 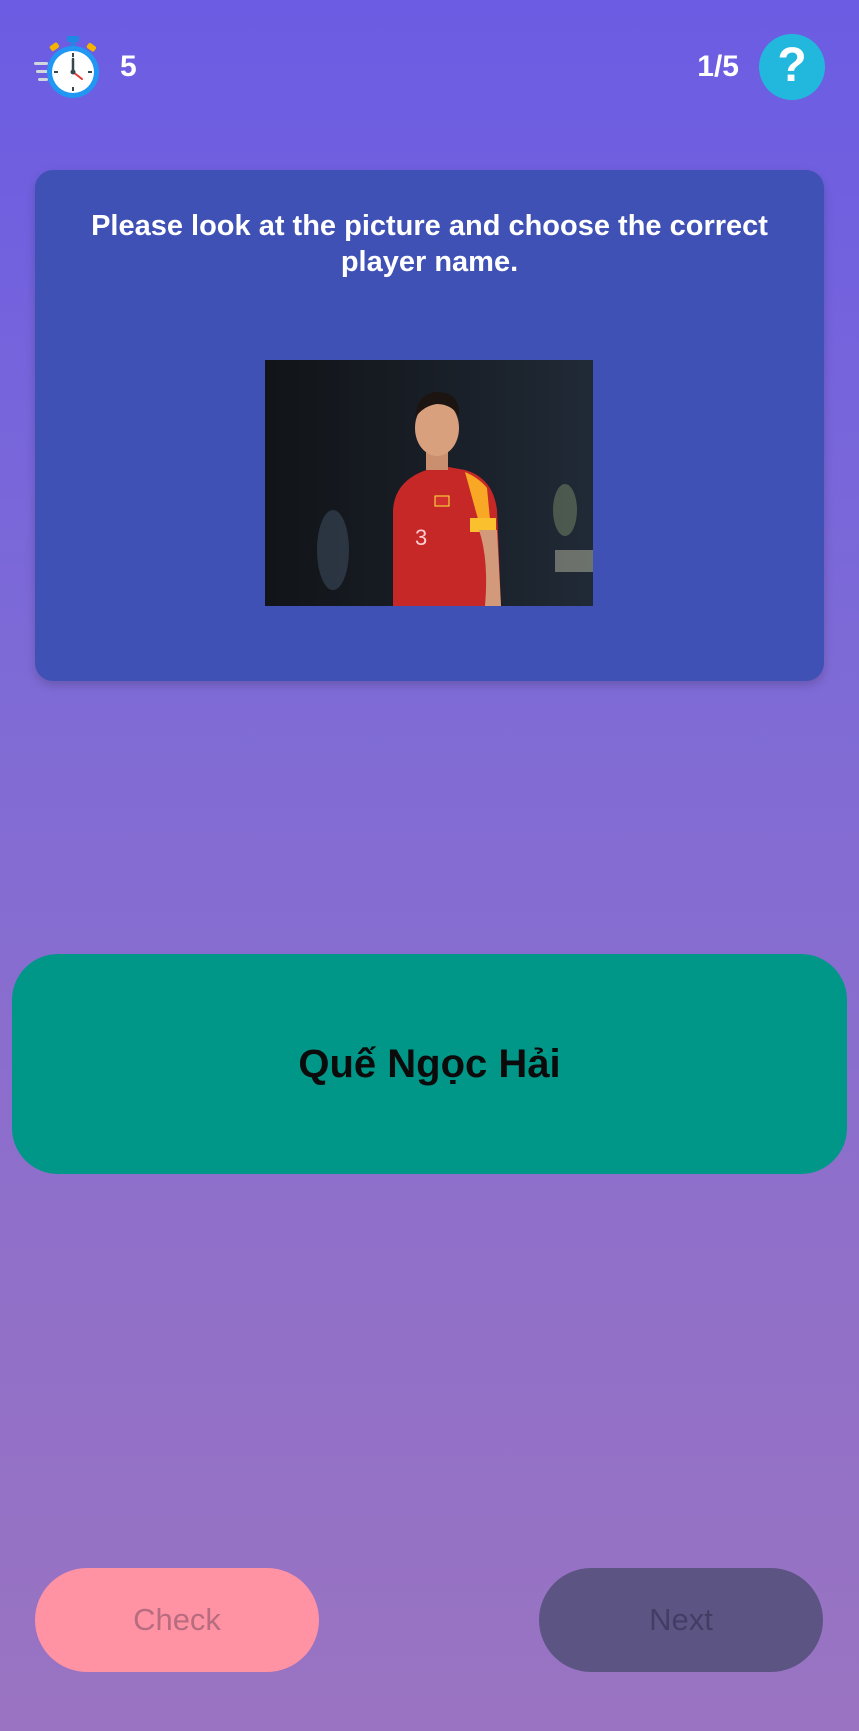 What do you see at coordinates (177, 1620) in the screenshot?
I see `check-button: Check` at bounding box center [177, 1620].